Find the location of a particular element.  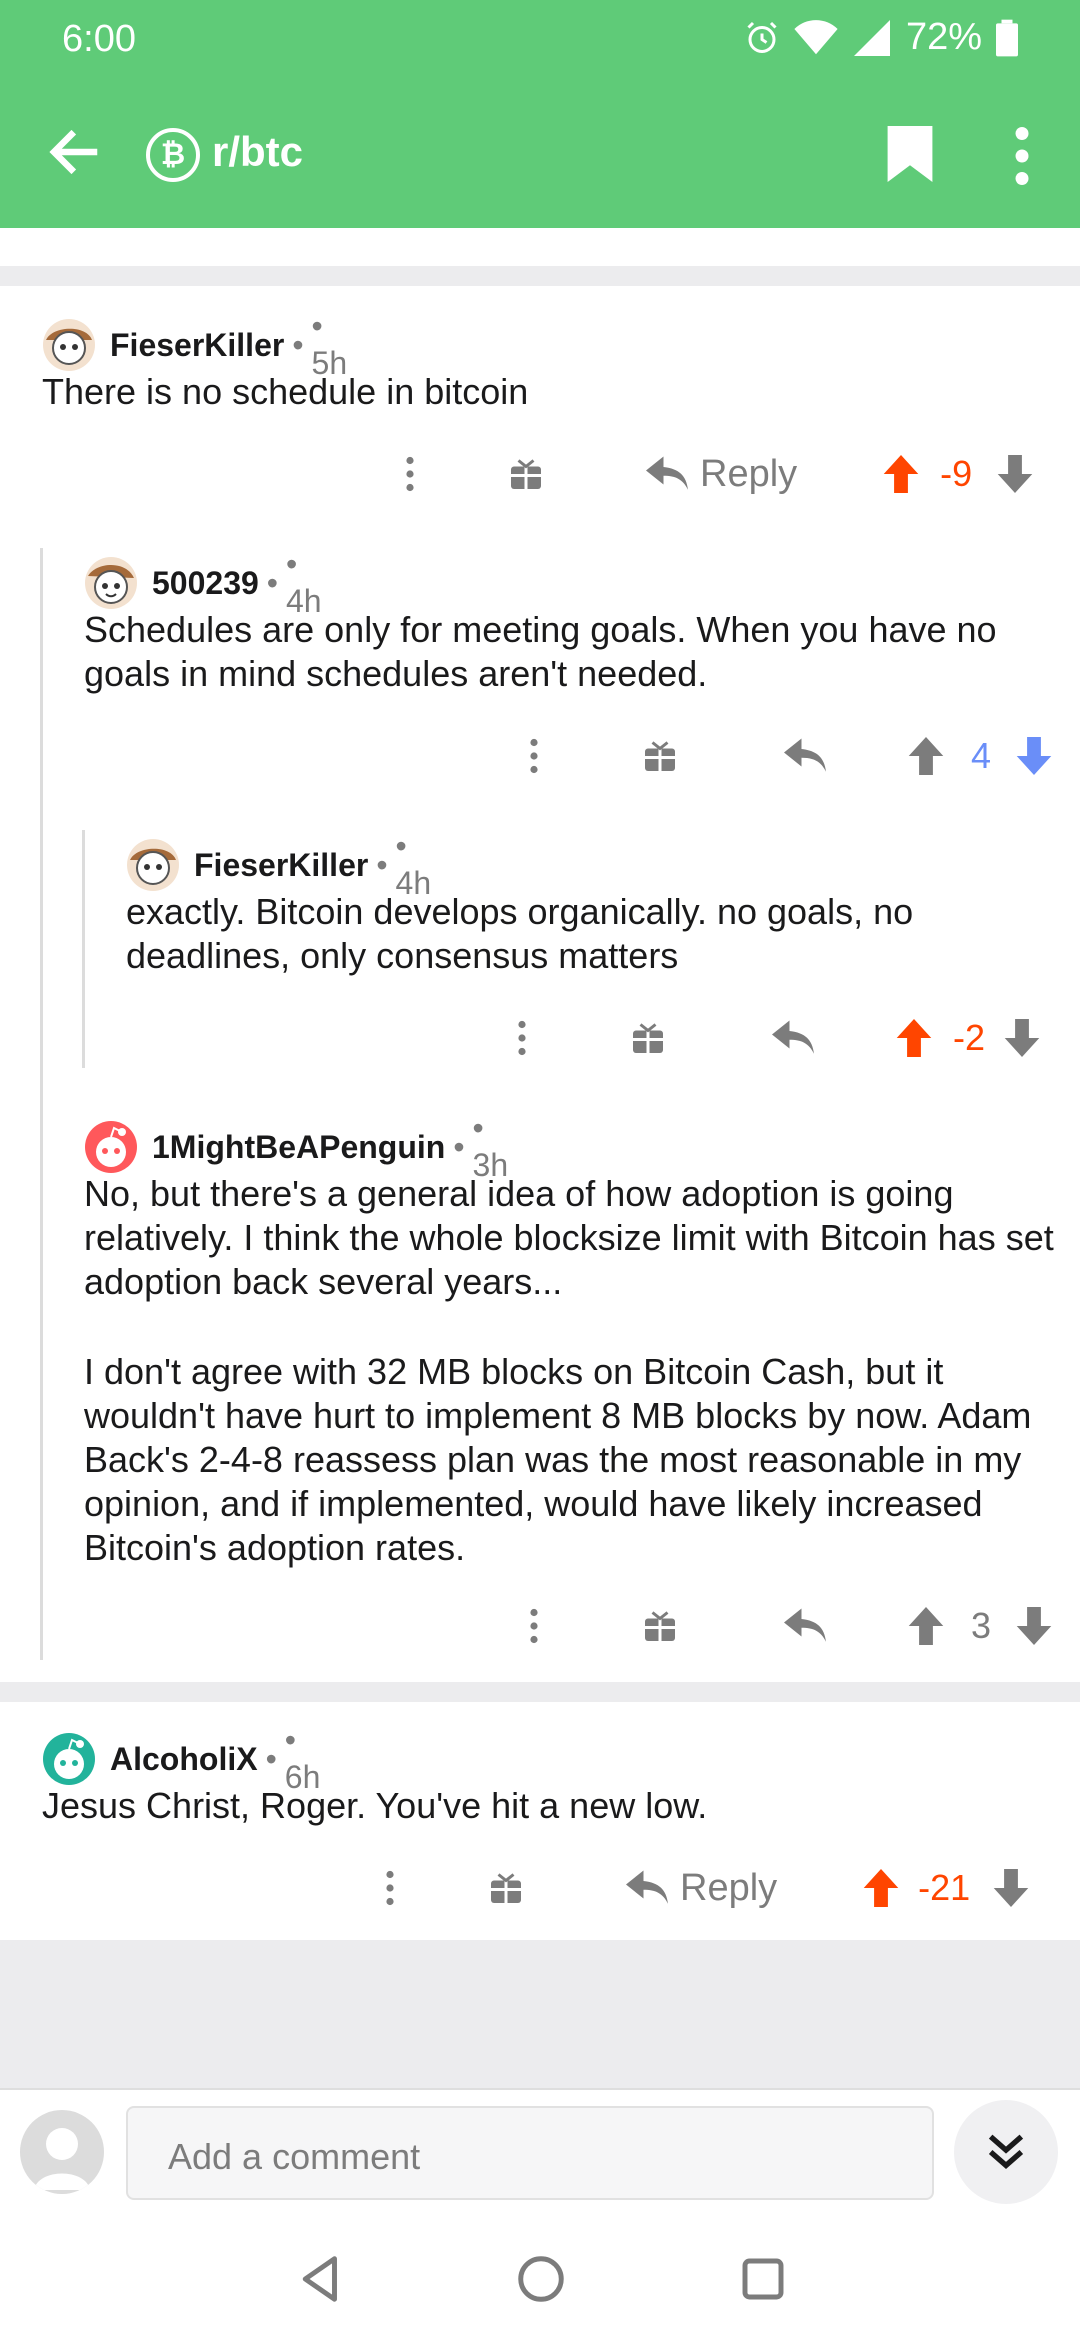

cell-signal-icon is located at coordinates (871, 37).